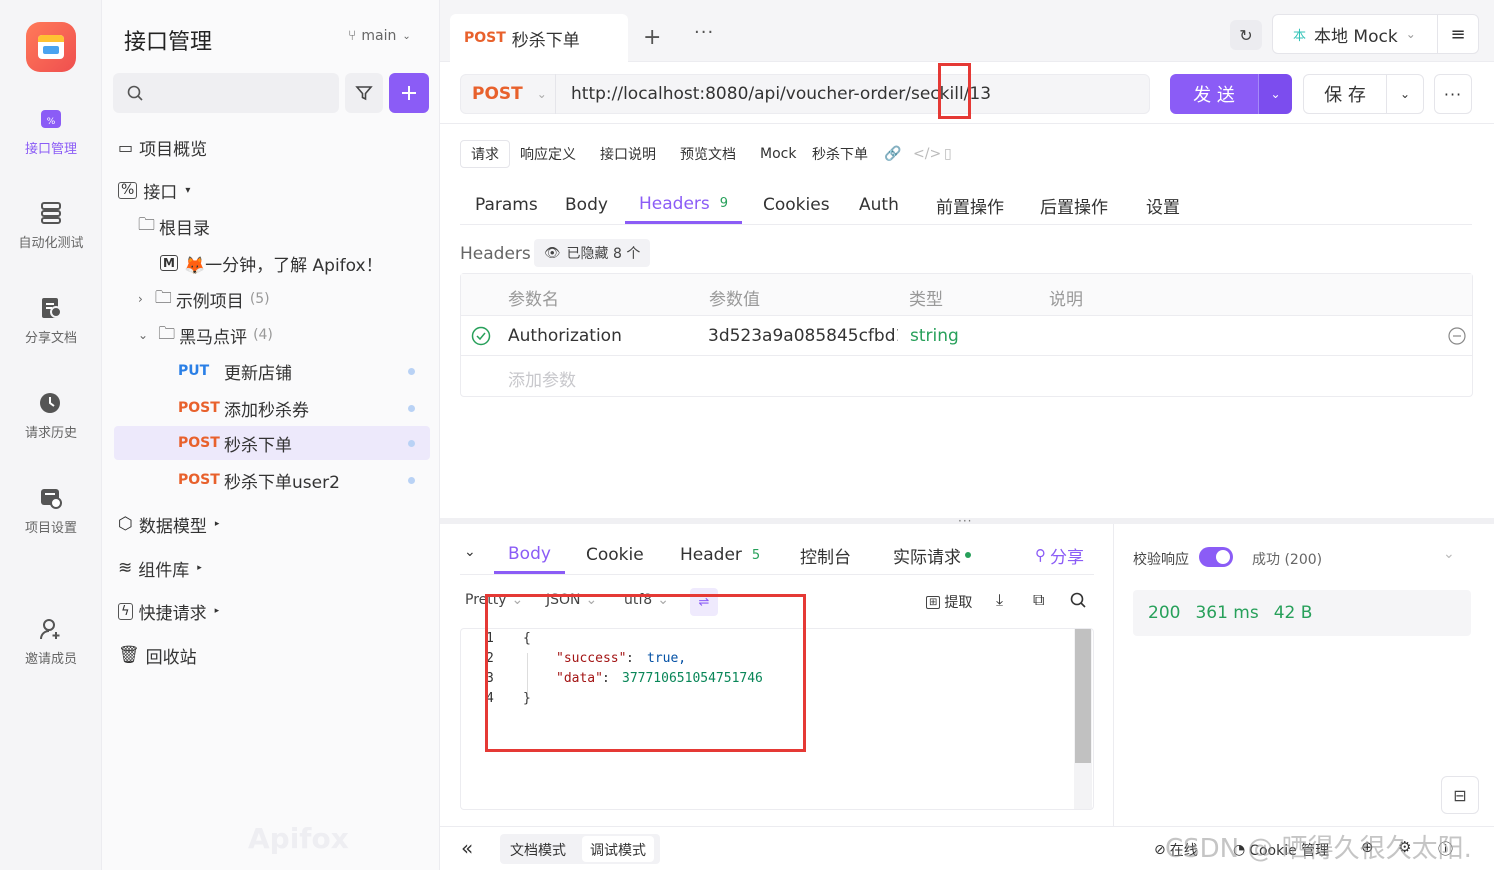 The height and width of the screenshot is (870, 1494). Describe the element at coordinates (932, 555) in the screenshot. I see `response-tab-actual: 实际请求` at that location.